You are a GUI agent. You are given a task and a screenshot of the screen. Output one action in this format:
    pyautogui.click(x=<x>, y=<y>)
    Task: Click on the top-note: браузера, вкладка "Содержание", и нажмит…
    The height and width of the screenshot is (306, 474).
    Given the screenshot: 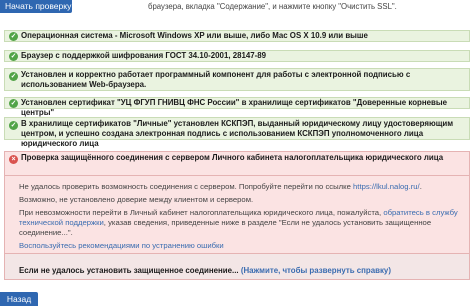 What is the action you would take?
    pyautogui.click(x=272, y=6)
    